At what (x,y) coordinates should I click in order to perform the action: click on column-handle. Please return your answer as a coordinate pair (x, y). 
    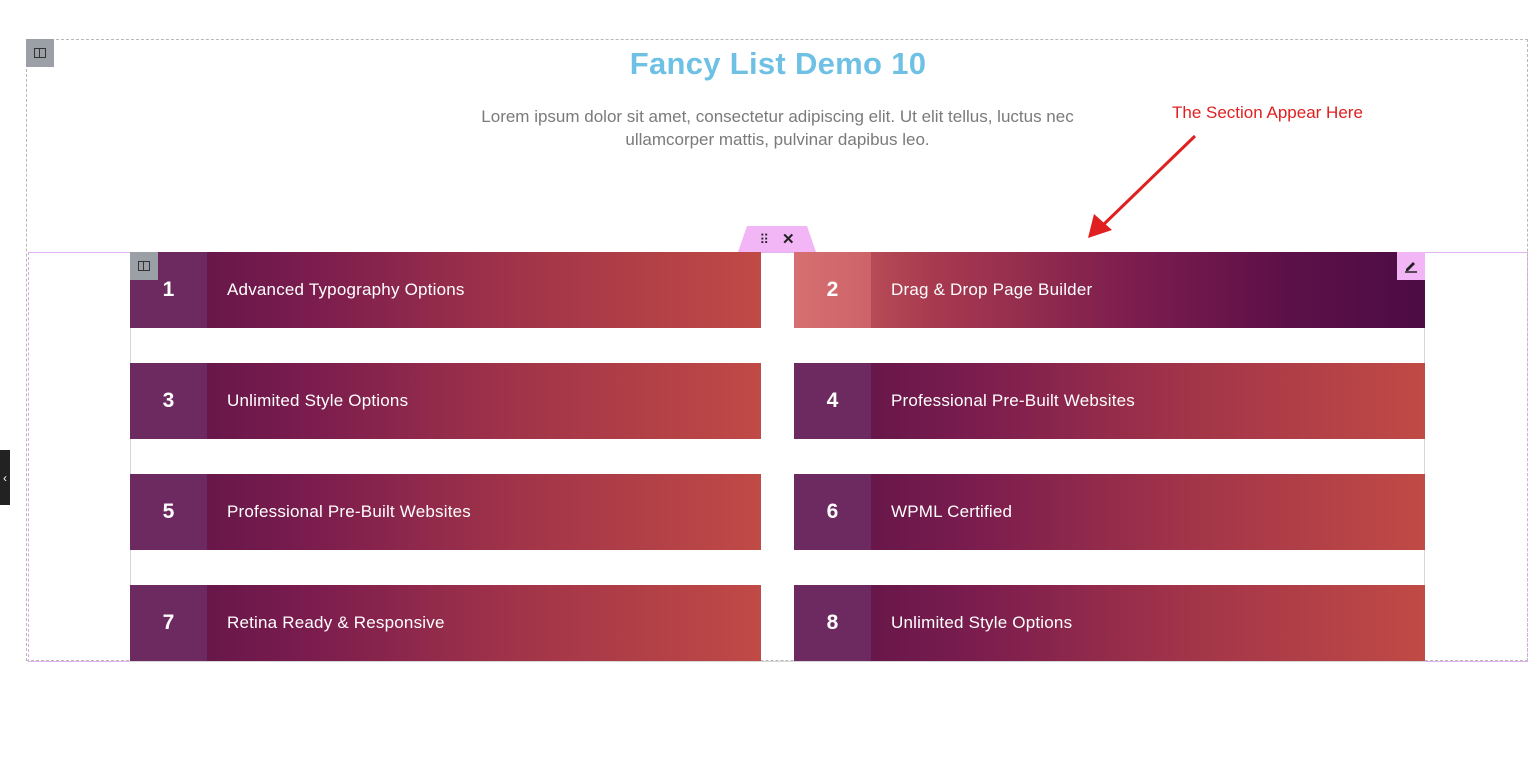
    Looking at the image, I should click on (144, 266).